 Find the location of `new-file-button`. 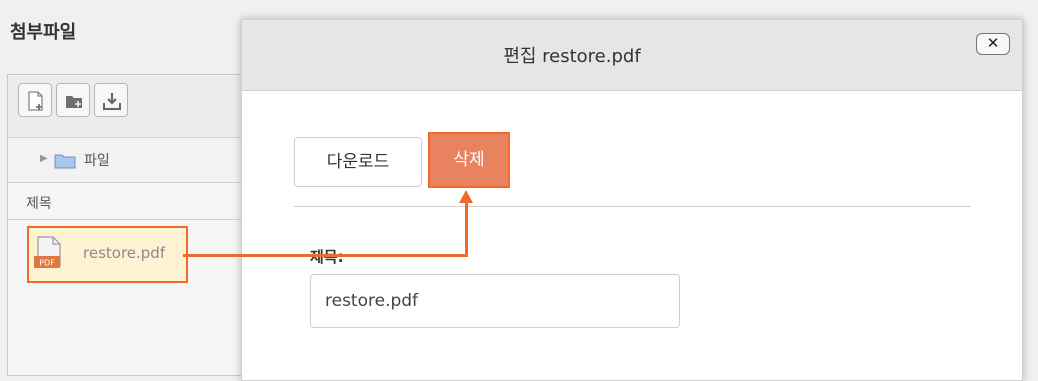

new-file-button is located at coordinates (35, 100).